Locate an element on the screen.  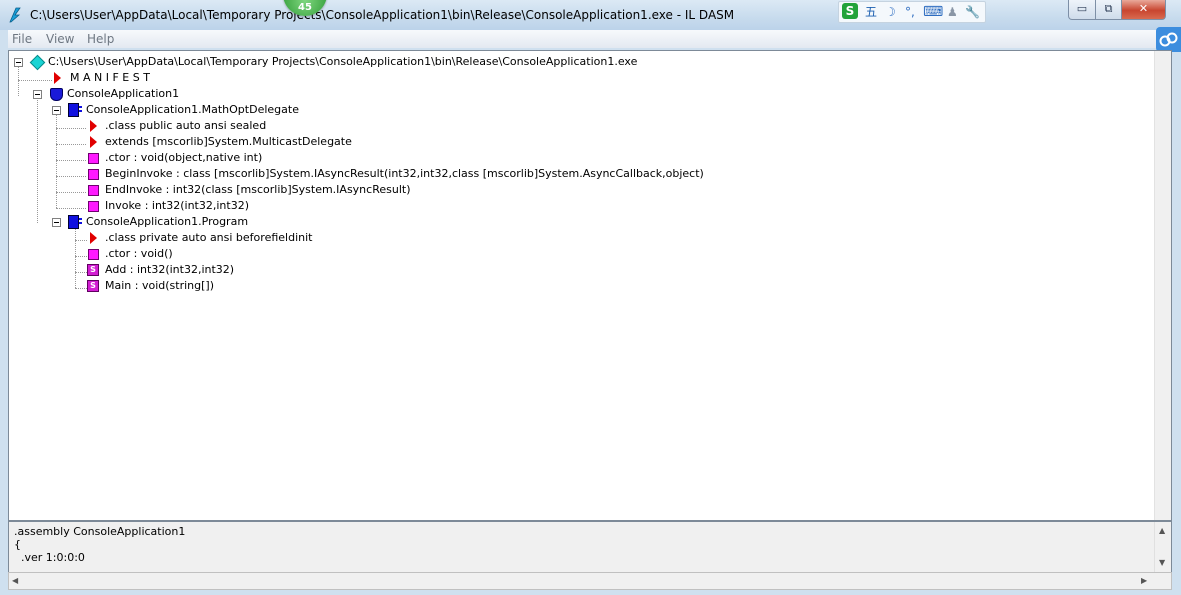
tree-node-method: .ctor : void() is located at coordinates (159, 254).